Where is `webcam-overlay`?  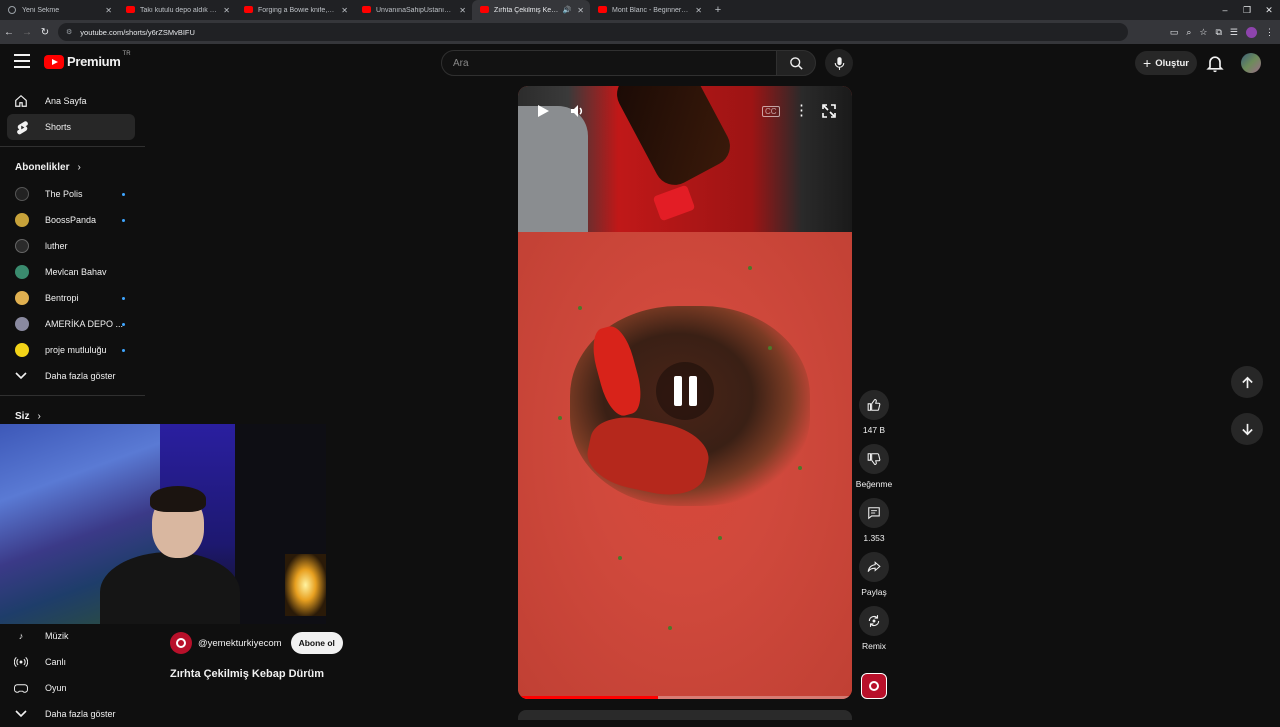
webcam-overlay is located at coordinates (163, 524).